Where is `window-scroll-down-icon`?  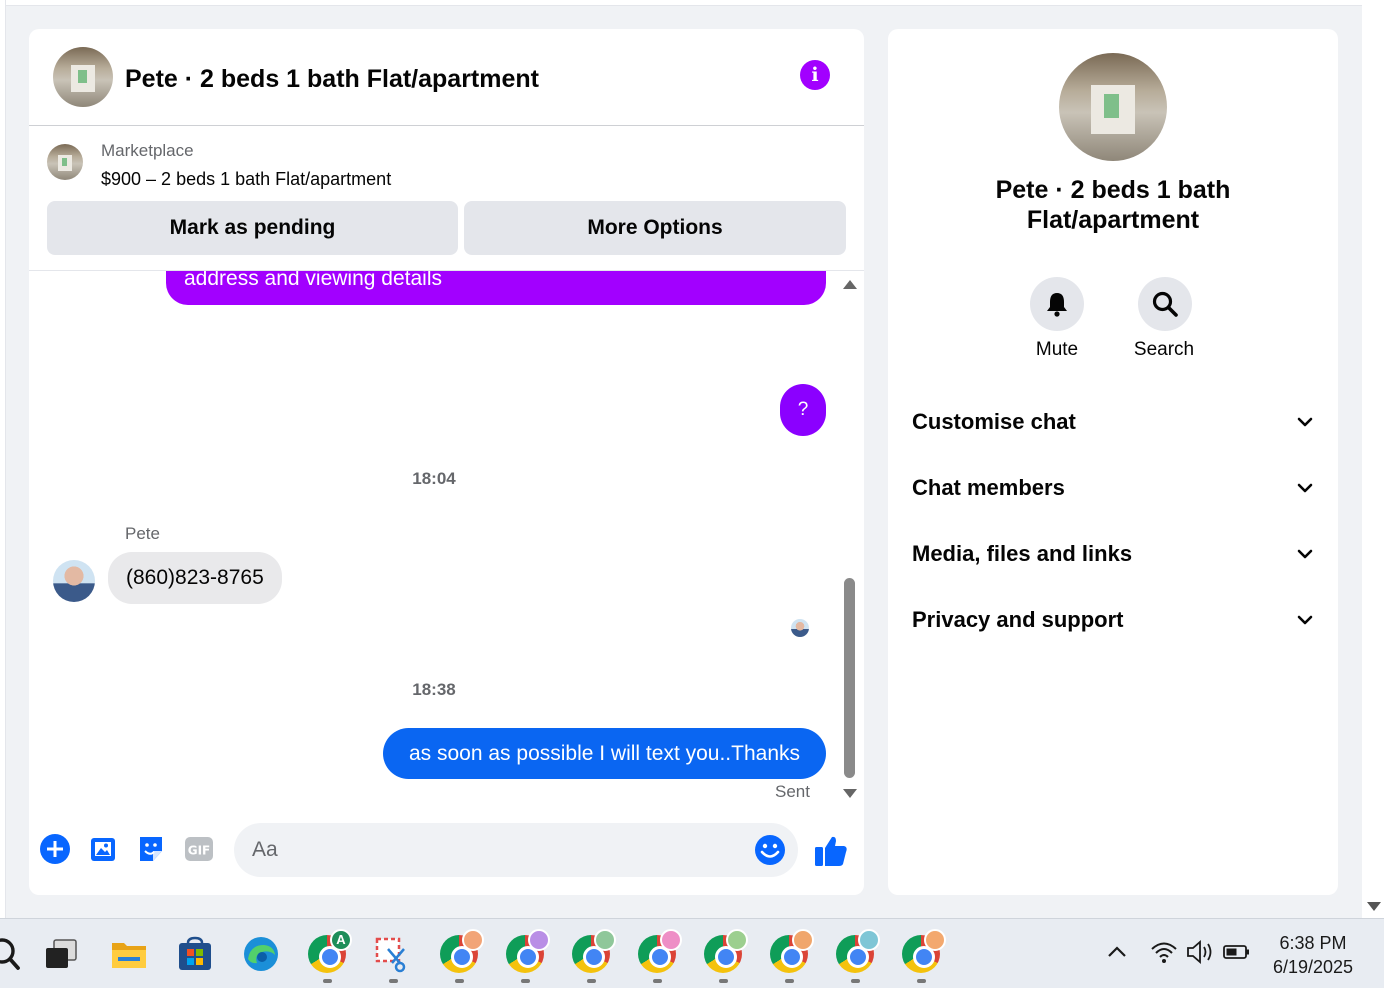
window-scroll-down-icon is located at coordinates (1374, 906).